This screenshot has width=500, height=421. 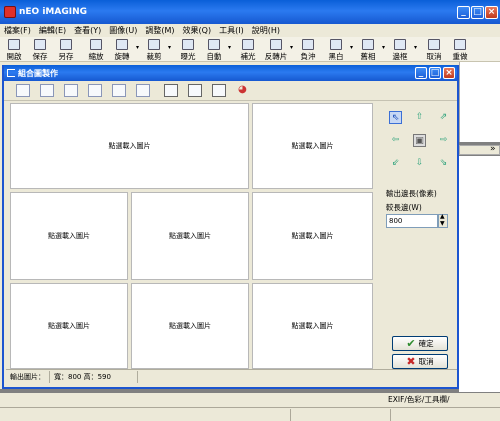 I want to click on output-size-value: 寬：800 高：590, so click(x=94, y=376).